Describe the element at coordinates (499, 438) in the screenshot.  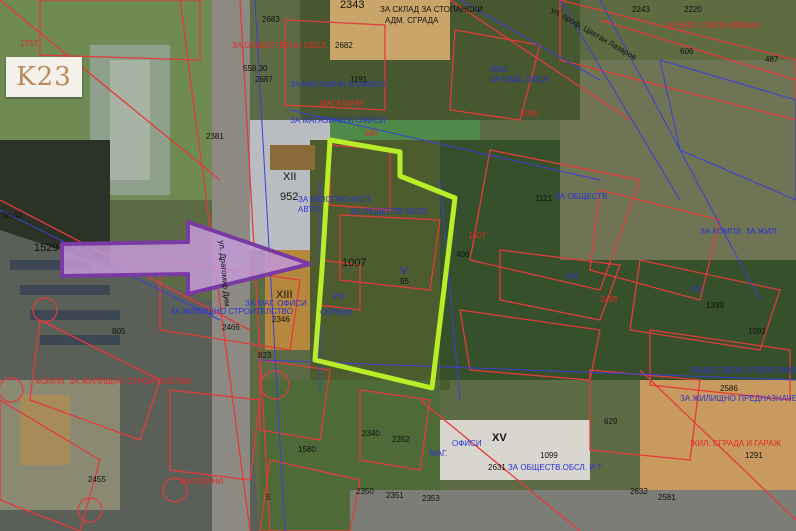
I see `building-xv: XV` at that location.